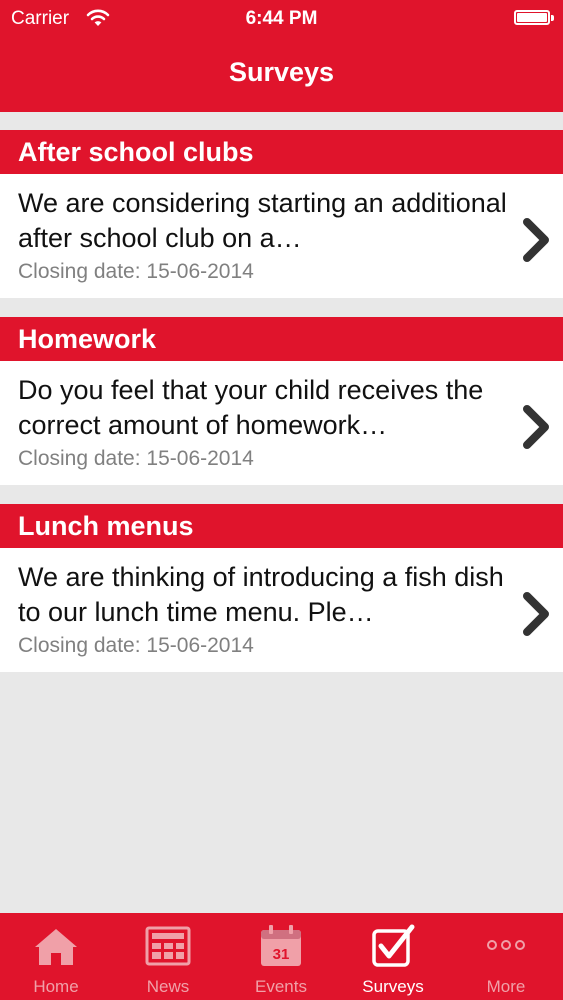  Describe the element at coordinates (56, 986) in the screenshot. I see `tab-label: Home` at that location.